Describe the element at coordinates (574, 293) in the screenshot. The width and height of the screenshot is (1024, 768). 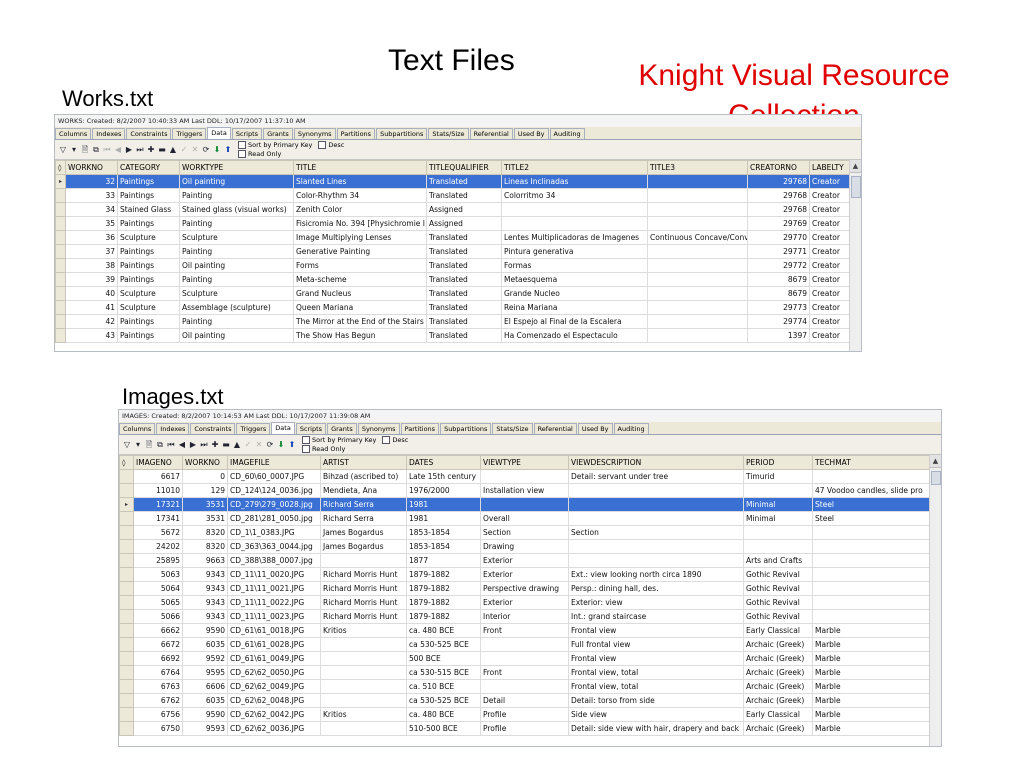
I see `cell-title2: Grande Nucleo` at that location.